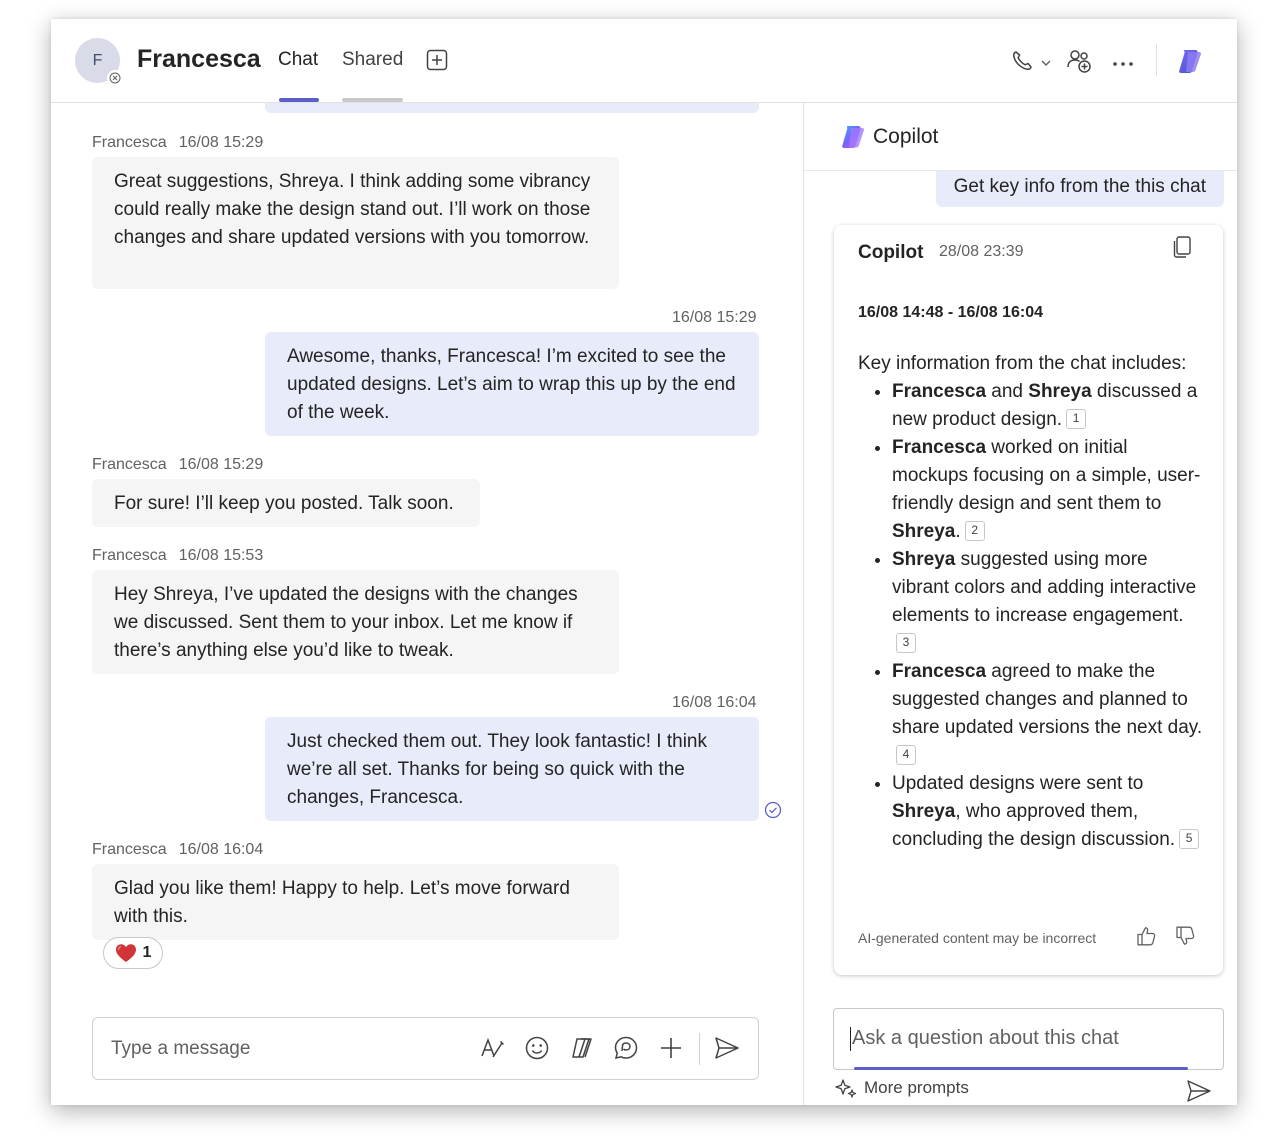 The image size is (1284, 1148). I want to click on plus-icon, so click(671, 1050).